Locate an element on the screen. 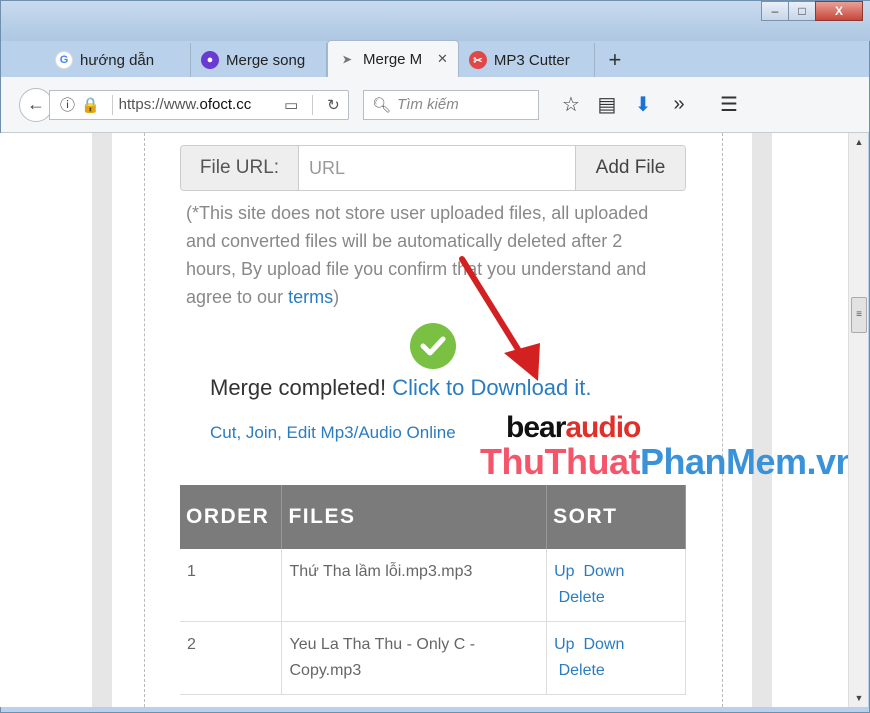  vertical-scrollbar: ▲ ≡ ▼ is located at coordinates (858, 420).